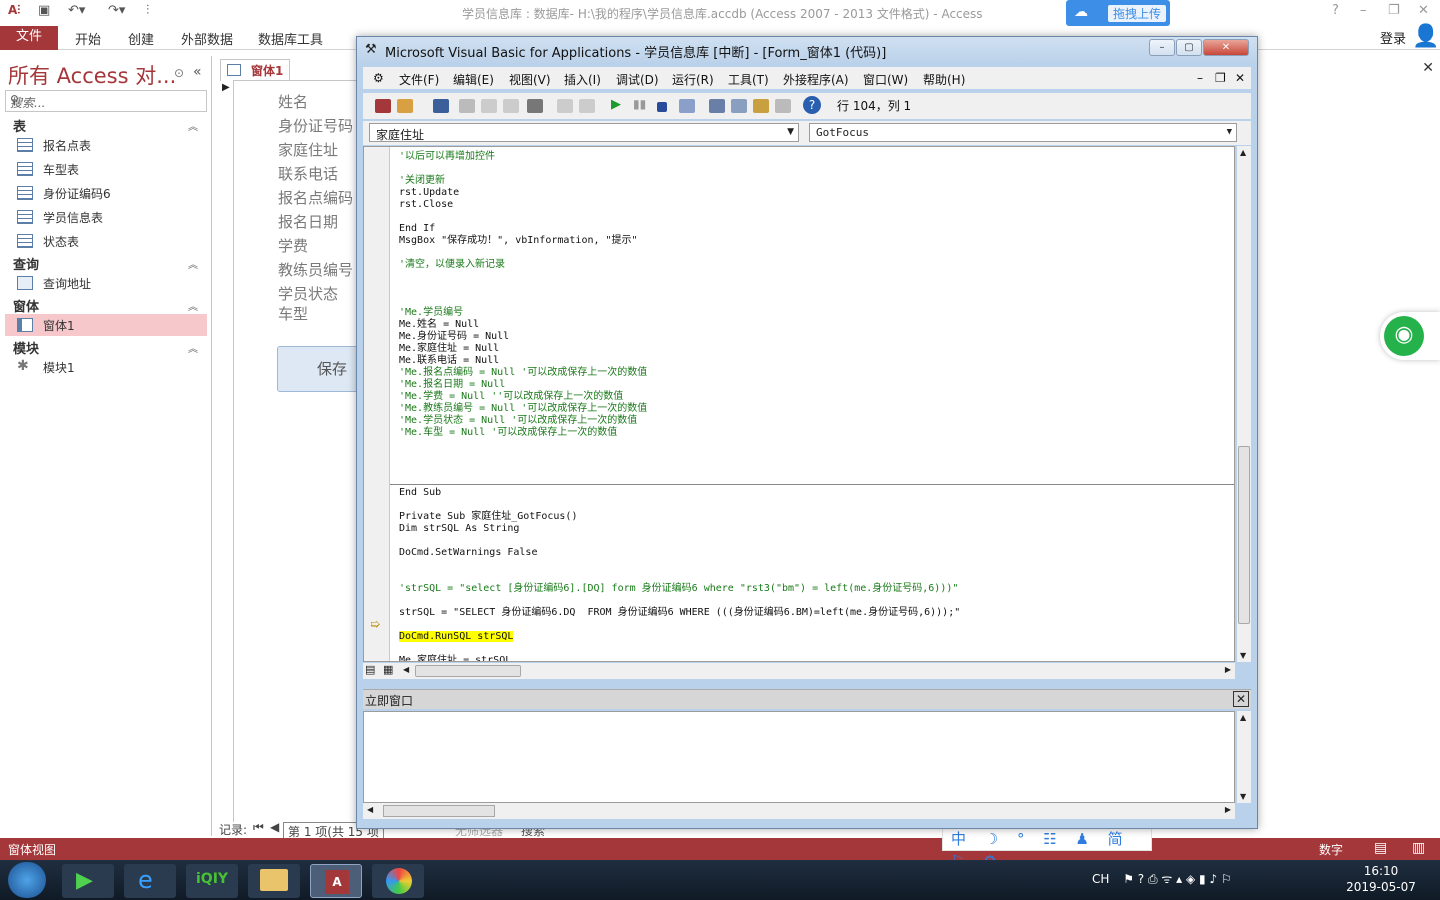 The height and width of the screenshot is (900, 1440). What do you see at coordinates (1118, 13) in the screenshot?
I see `upload-widget: ☁ 拖拽上传` at bounding box center [1118, 13].